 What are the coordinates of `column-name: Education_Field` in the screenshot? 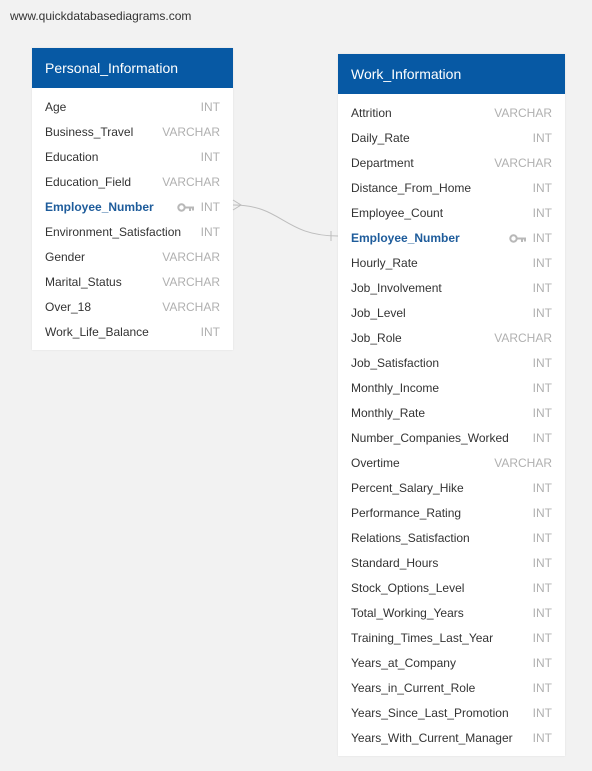 It's located at (88, 182).